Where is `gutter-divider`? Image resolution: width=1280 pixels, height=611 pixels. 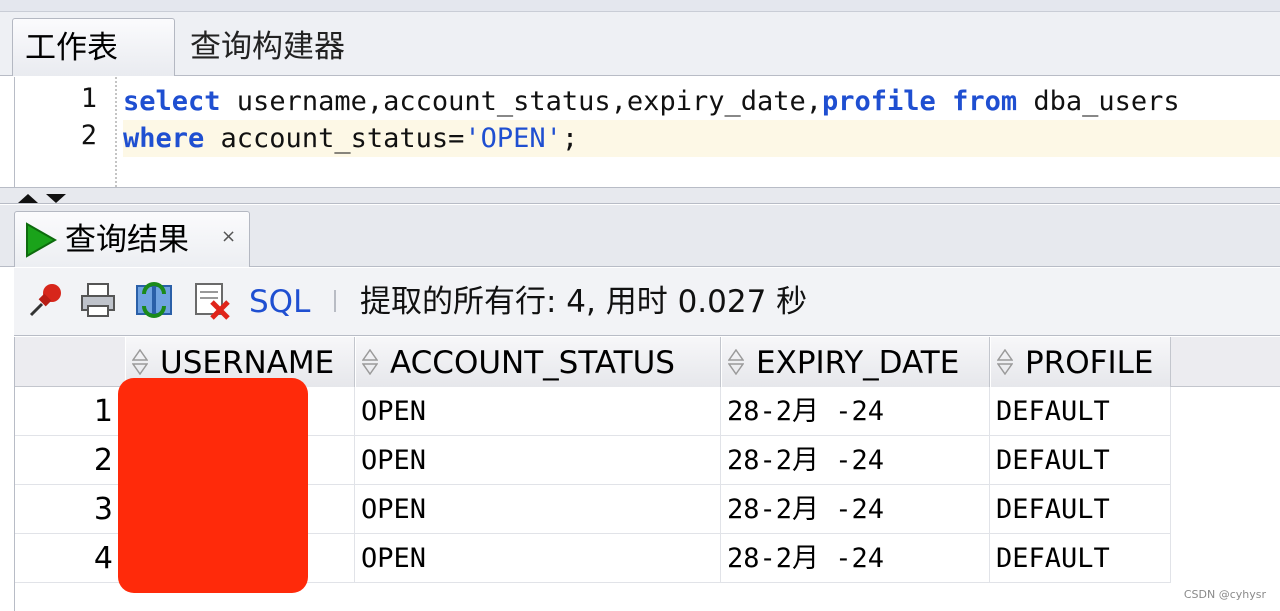 gutter-divider is located at coordinates (116, 132).